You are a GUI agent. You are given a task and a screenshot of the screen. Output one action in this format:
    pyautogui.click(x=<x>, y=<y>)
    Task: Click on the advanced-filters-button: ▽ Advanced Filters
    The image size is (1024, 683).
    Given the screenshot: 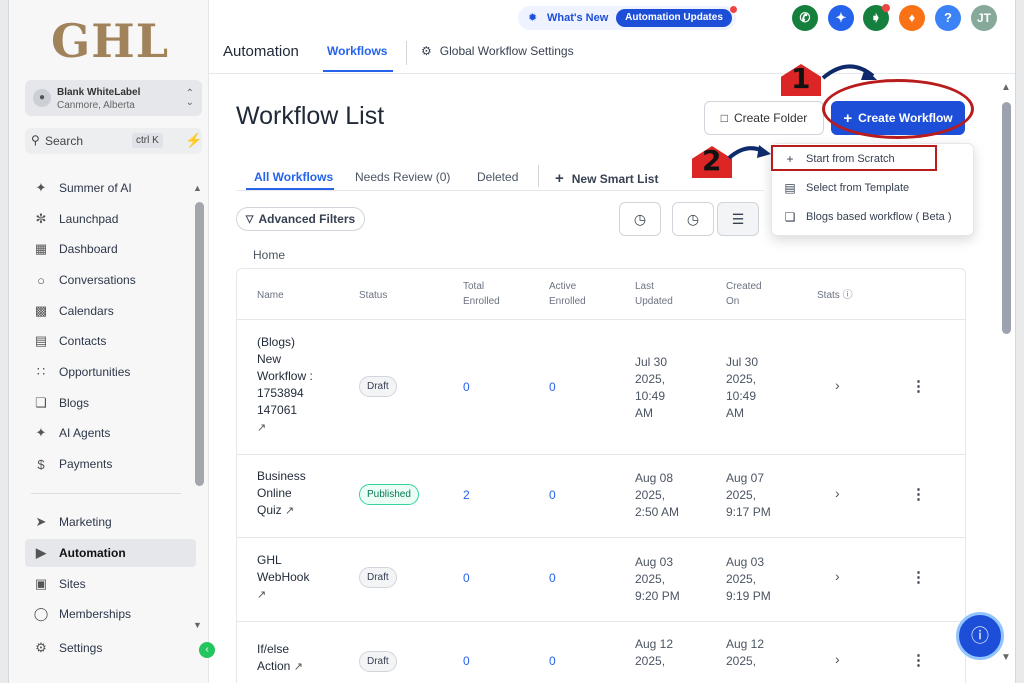 What is the action you would take?
    pyautogui.click(x=300, y=219)
    